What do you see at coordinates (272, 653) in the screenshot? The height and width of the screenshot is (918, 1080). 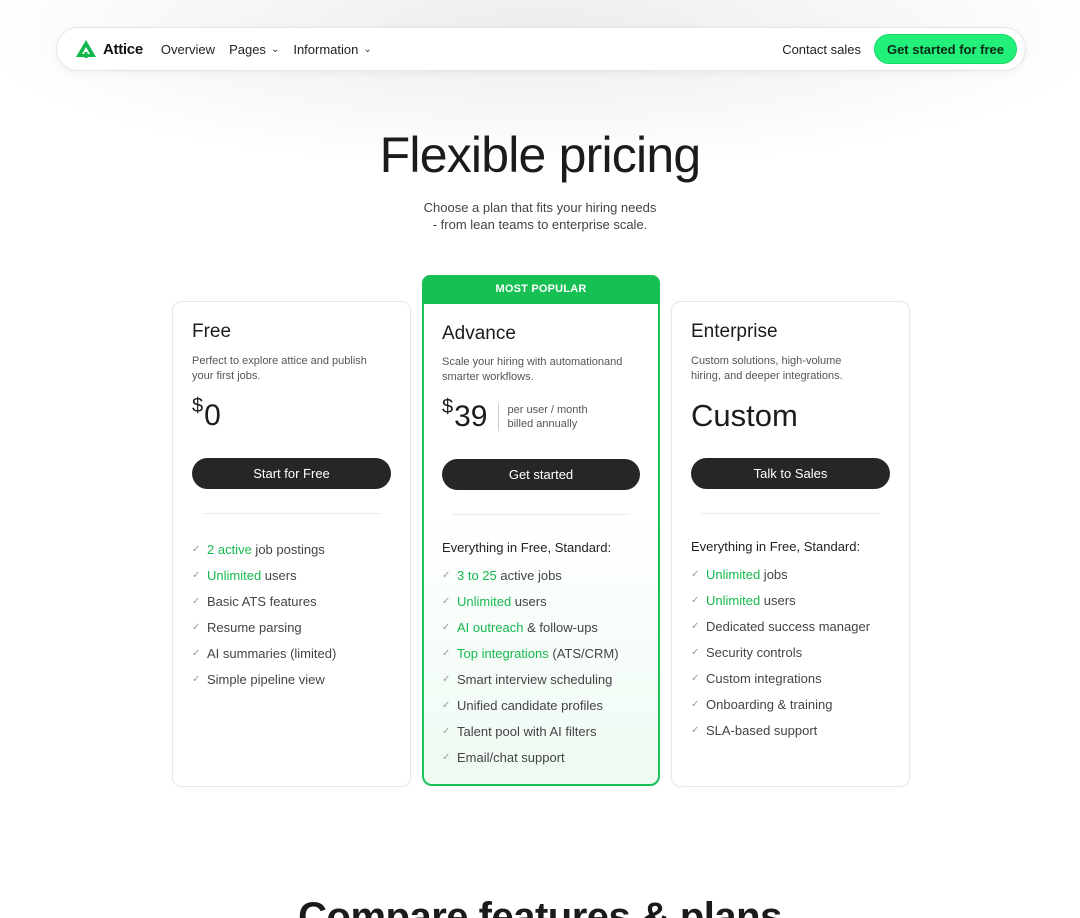 I see `feature-text: AI summaries (limited)` at bounding box center [272, 653].